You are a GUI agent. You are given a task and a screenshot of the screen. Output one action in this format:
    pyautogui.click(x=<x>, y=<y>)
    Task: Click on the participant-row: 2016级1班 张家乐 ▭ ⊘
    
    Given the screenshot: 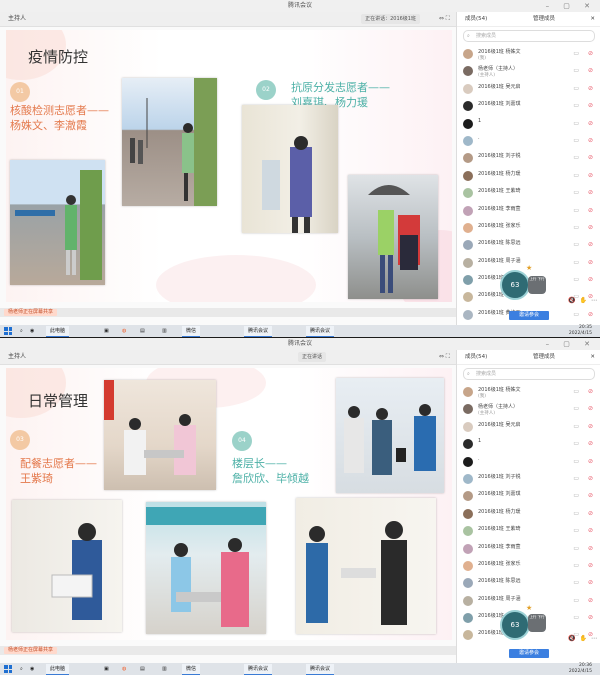 What is the action you would take?
    pyautogui.click(x=528, y=565)
    